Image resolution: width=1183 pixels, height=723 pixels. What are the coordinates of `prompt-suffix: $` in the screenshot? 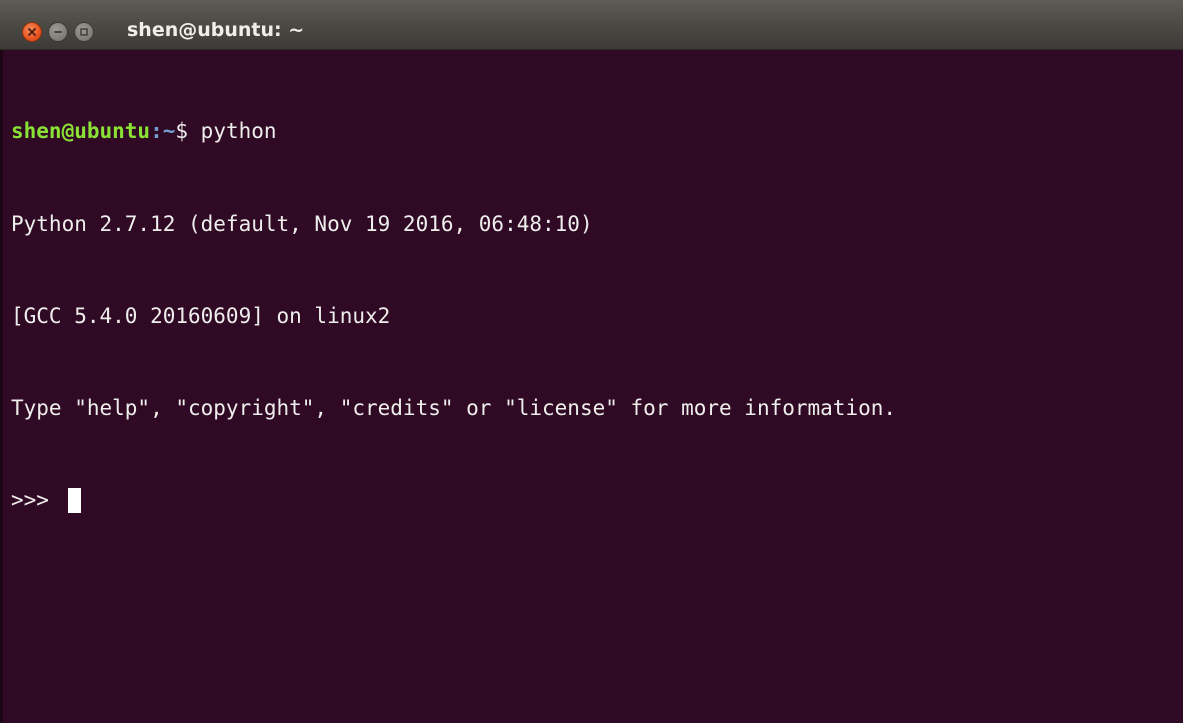 It's located at (188, 131).